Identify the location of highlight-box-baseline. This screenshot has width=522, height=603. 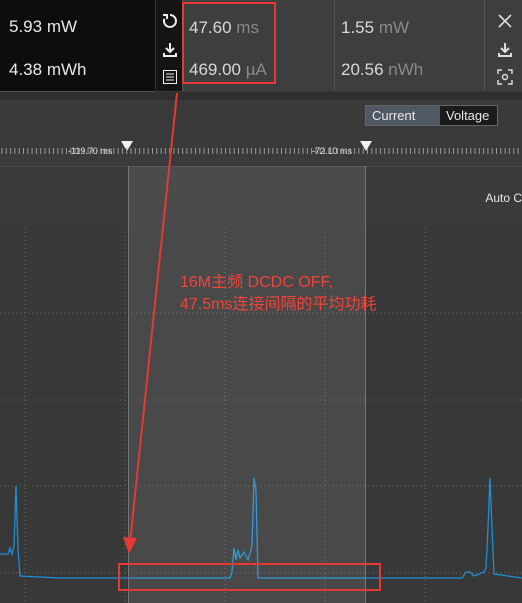
(249, 577).